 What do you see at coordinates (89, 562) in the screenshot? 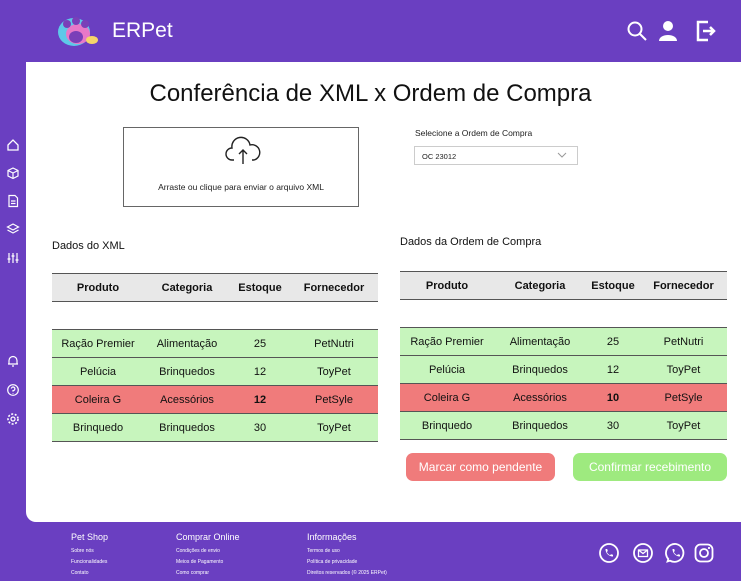
I see `footer-link: Funcionalidades` at bounding box center [89, 562].